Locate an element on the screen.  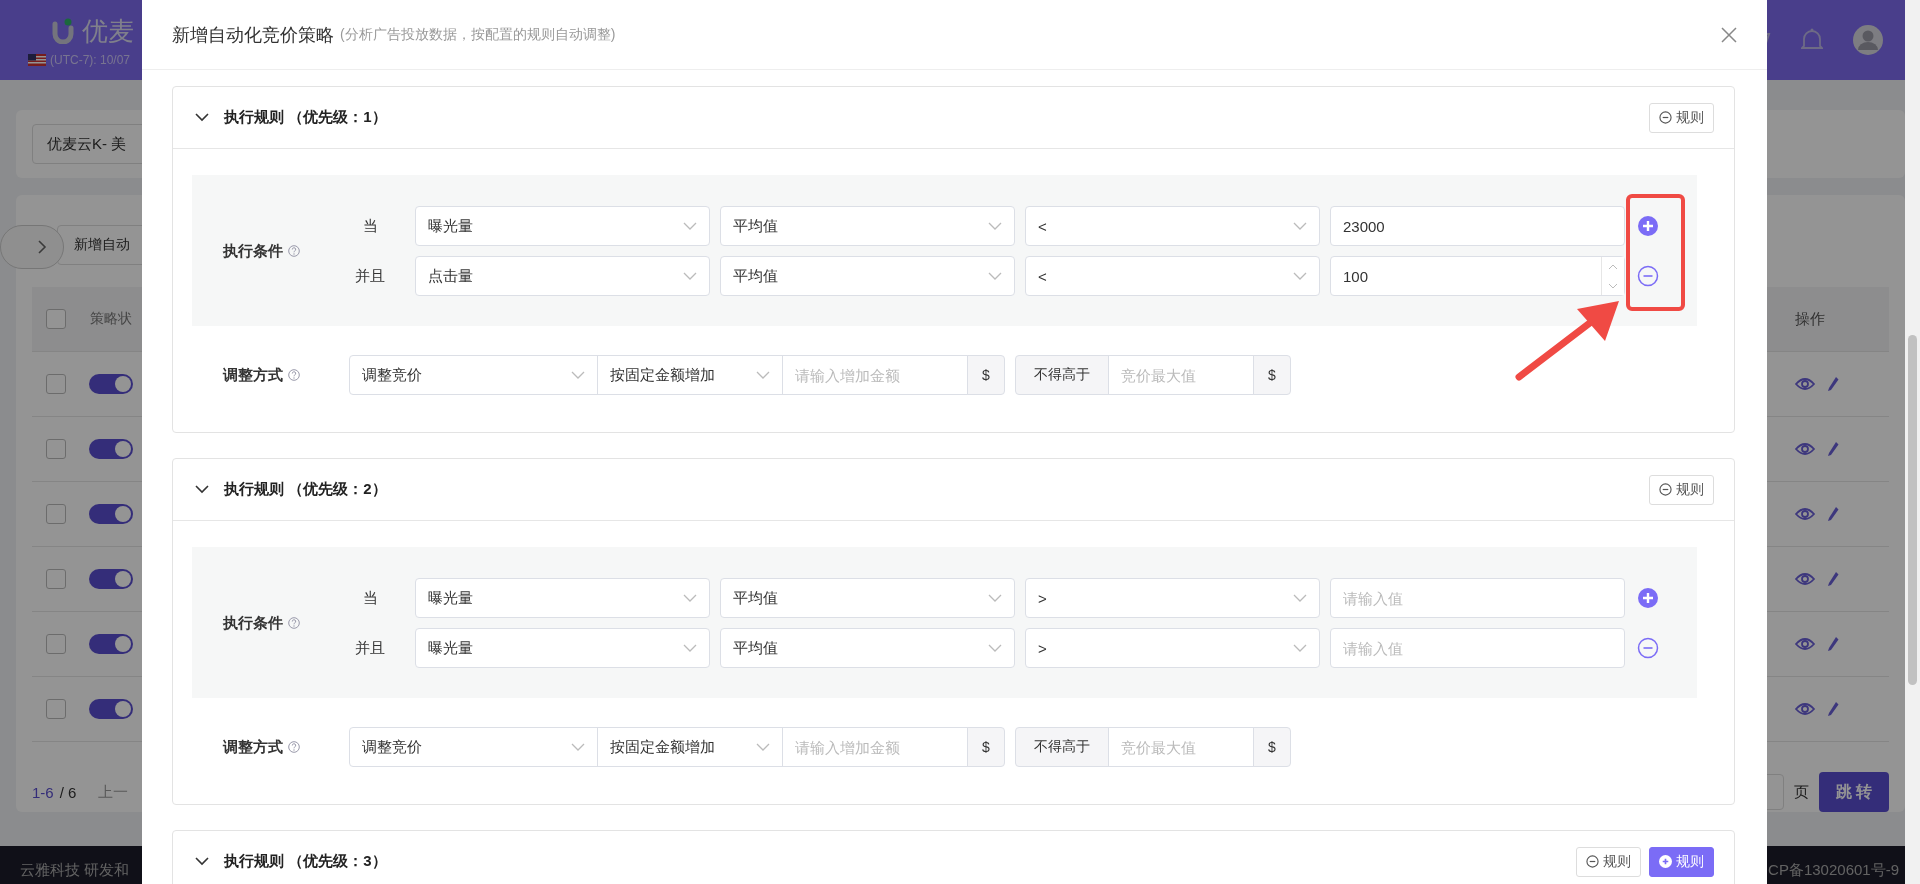
expand-handle is located at coordinates (32, 247).